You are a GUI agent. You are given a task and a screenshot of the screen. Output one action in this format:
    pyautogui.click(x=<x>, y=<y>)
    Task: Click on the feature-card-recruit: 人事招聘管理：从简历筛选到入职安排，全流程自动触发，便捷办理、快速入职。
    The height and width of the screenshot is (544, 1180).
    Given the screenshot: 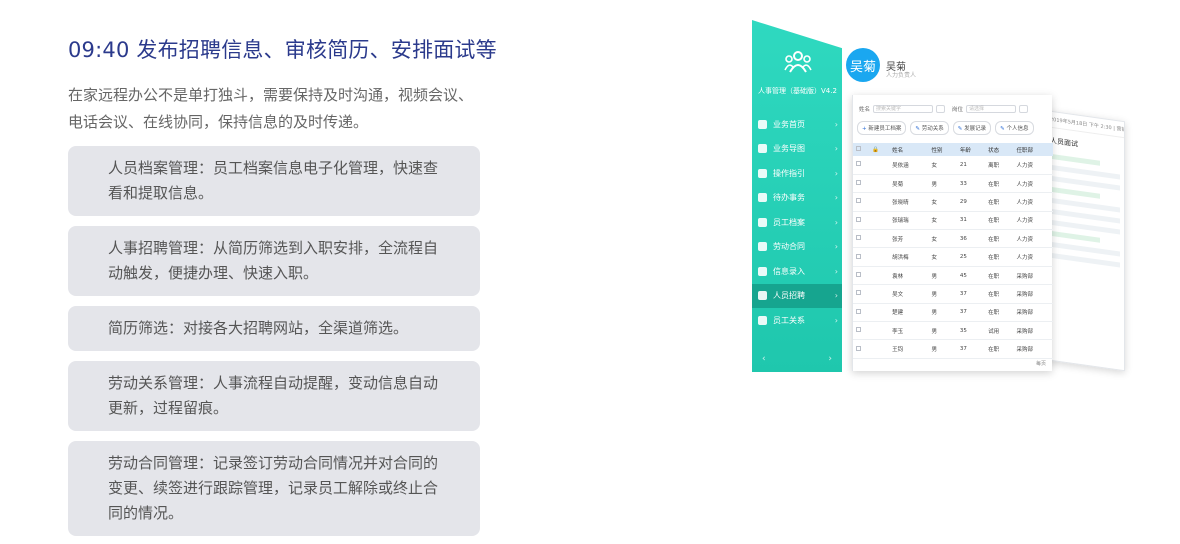 What is the action you would take?
    pyautogui.click(x=274, y=261)
    